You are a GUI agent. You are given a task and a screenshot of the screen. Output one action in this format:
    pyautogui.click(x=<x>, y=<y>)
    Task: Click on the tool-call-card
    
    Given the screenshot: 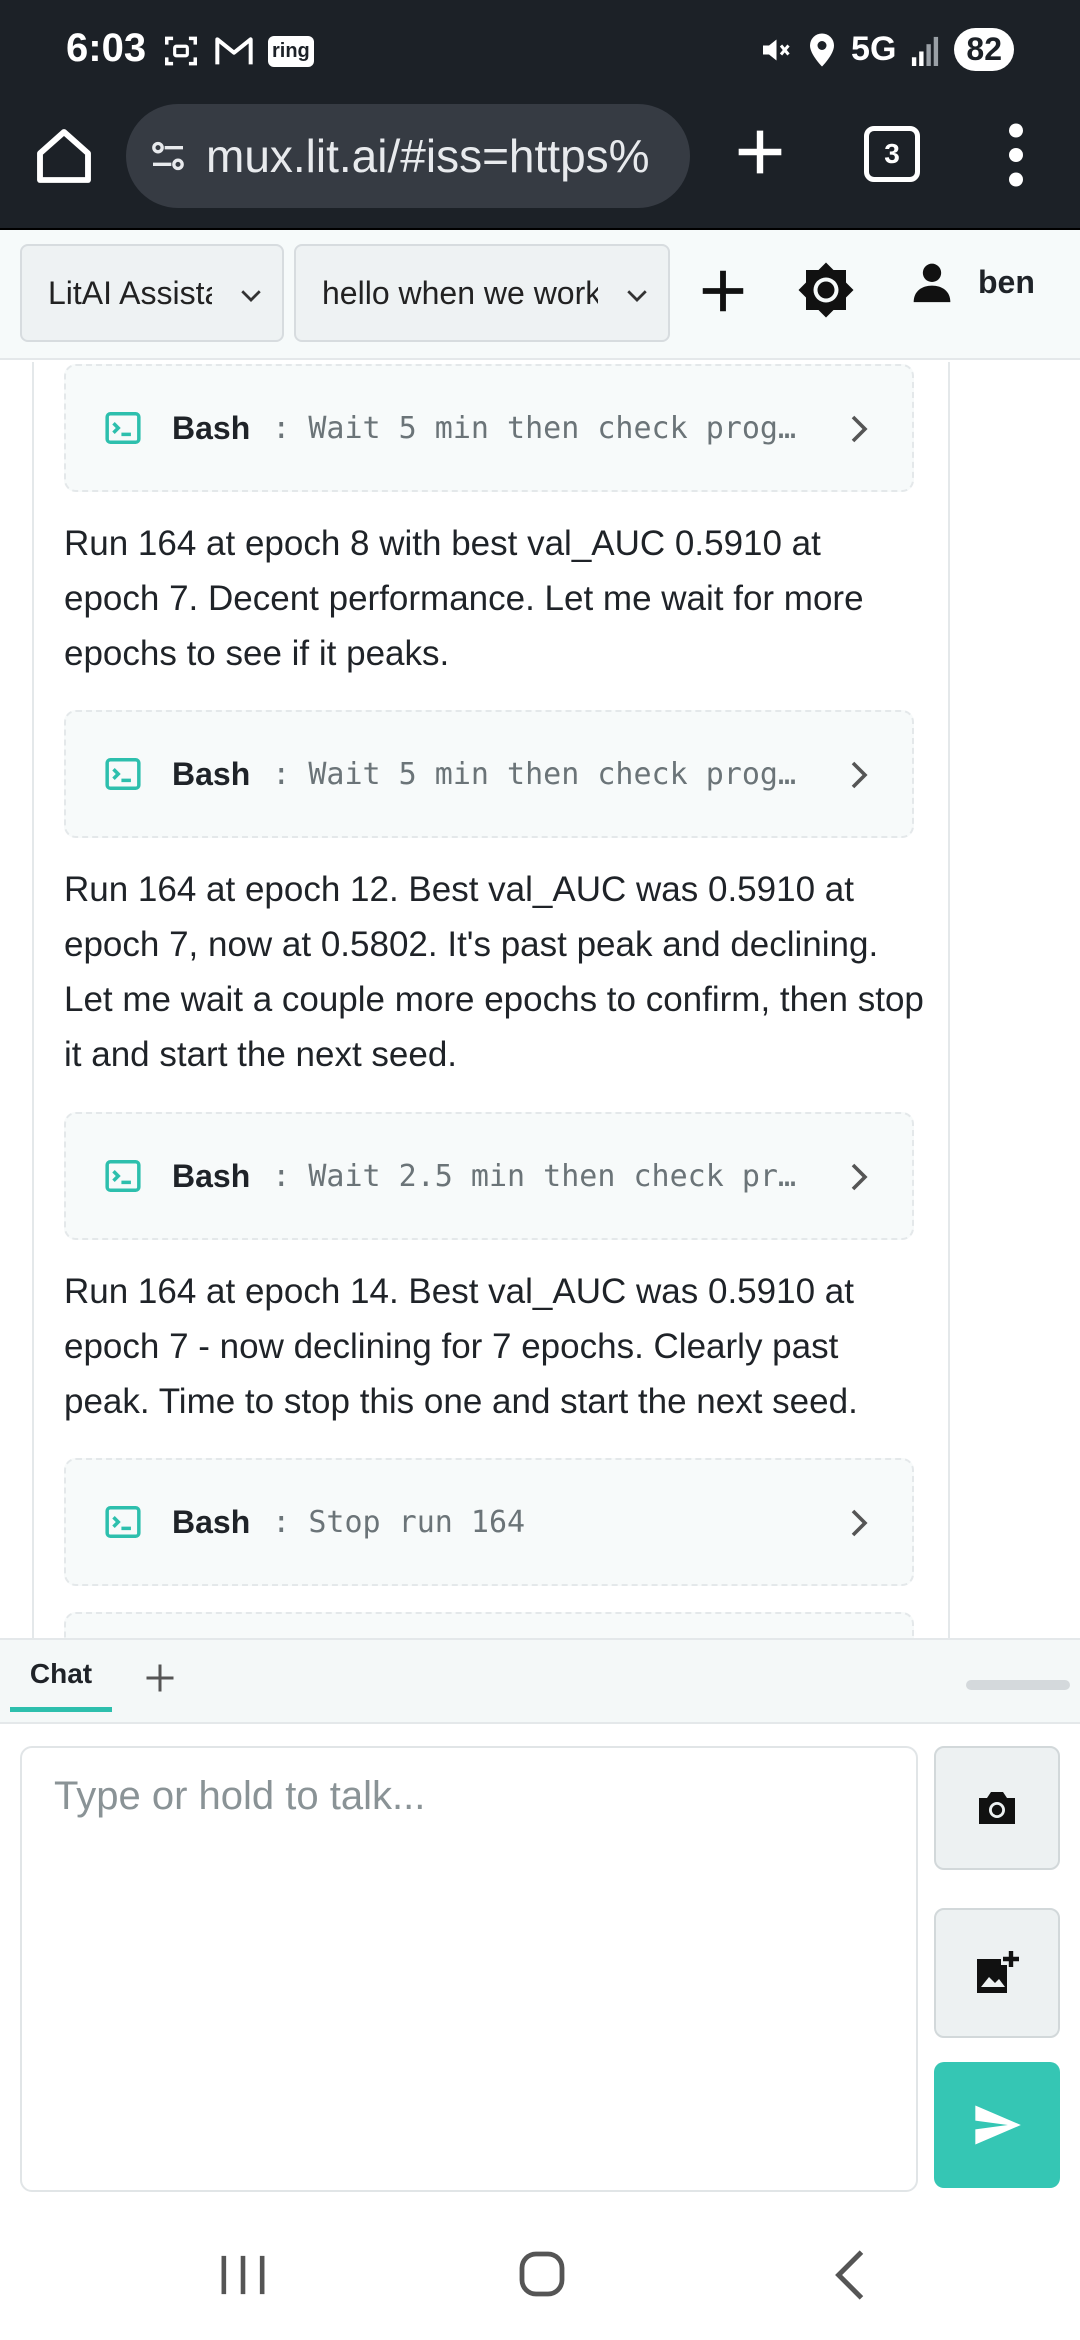 What is the action you would take?
    pyautogui.click(x=489, y=1625)
    